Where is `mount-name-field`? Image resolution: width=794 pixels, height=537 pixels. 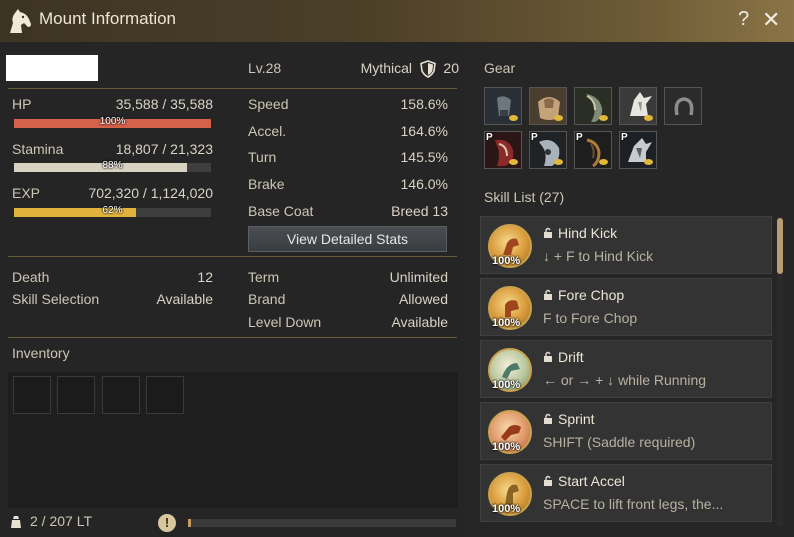
mount-name-field is located at coordinates (52, 68).